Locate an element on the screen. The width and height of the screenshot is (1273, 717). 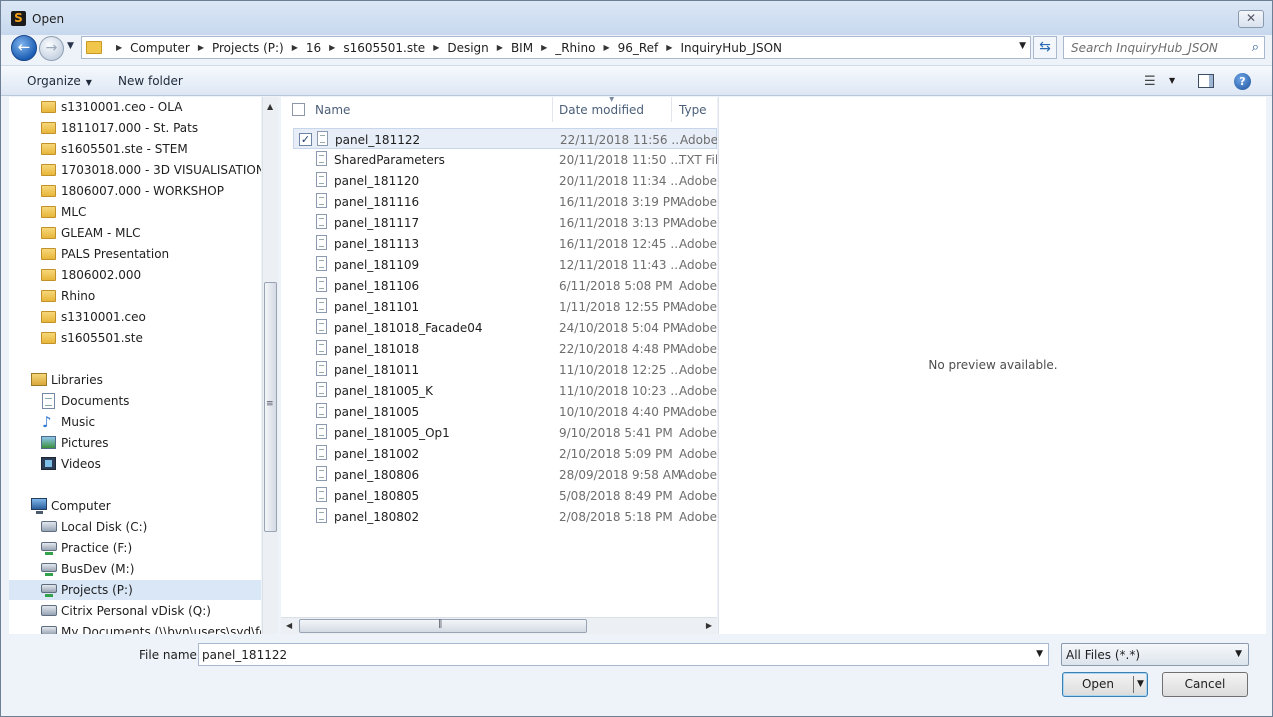
help-icon: ? is located at coordinates (1242, 81).